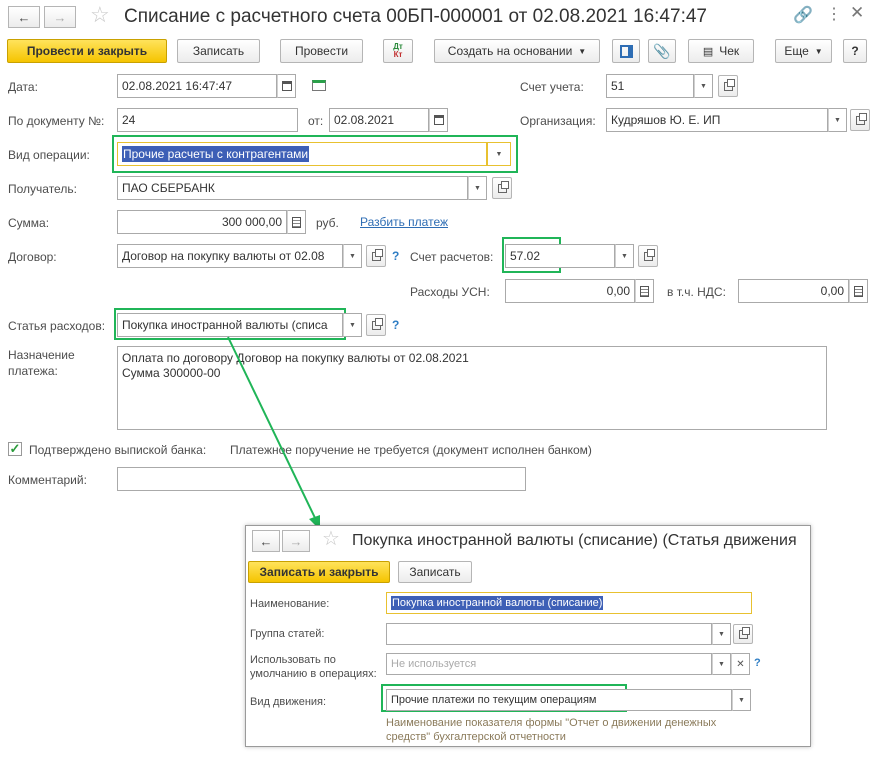  I want to click on menu-dots-icon: ⋮, so click(834, 14).